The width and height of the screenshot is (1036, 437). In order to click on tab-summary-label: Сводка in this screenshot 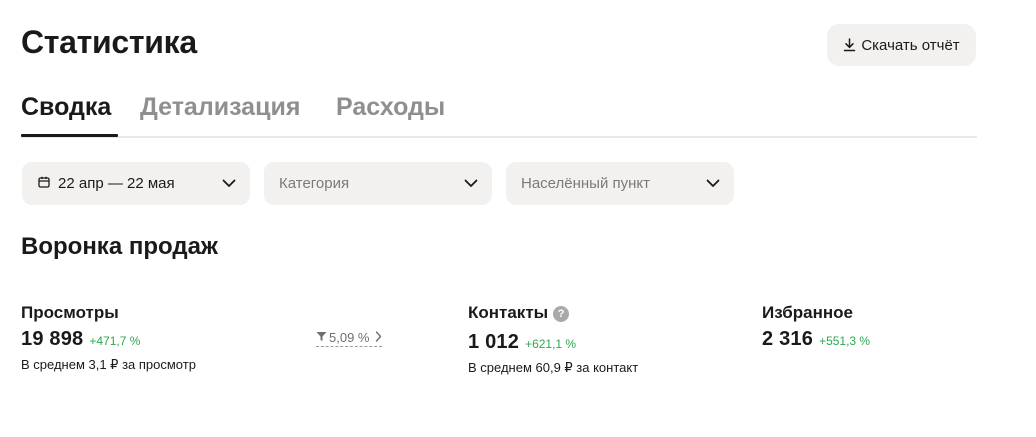, I will do `click(66, 107)`.